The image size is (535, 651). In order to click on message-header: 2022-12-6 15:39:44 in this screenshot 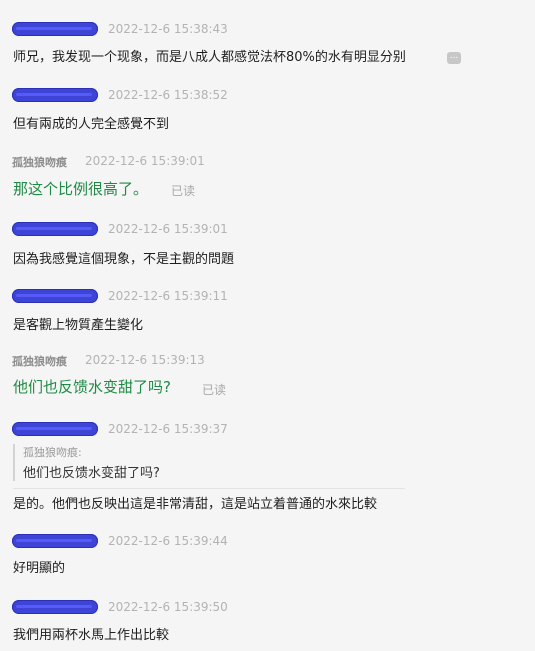, I will do `click(267, 543)`.